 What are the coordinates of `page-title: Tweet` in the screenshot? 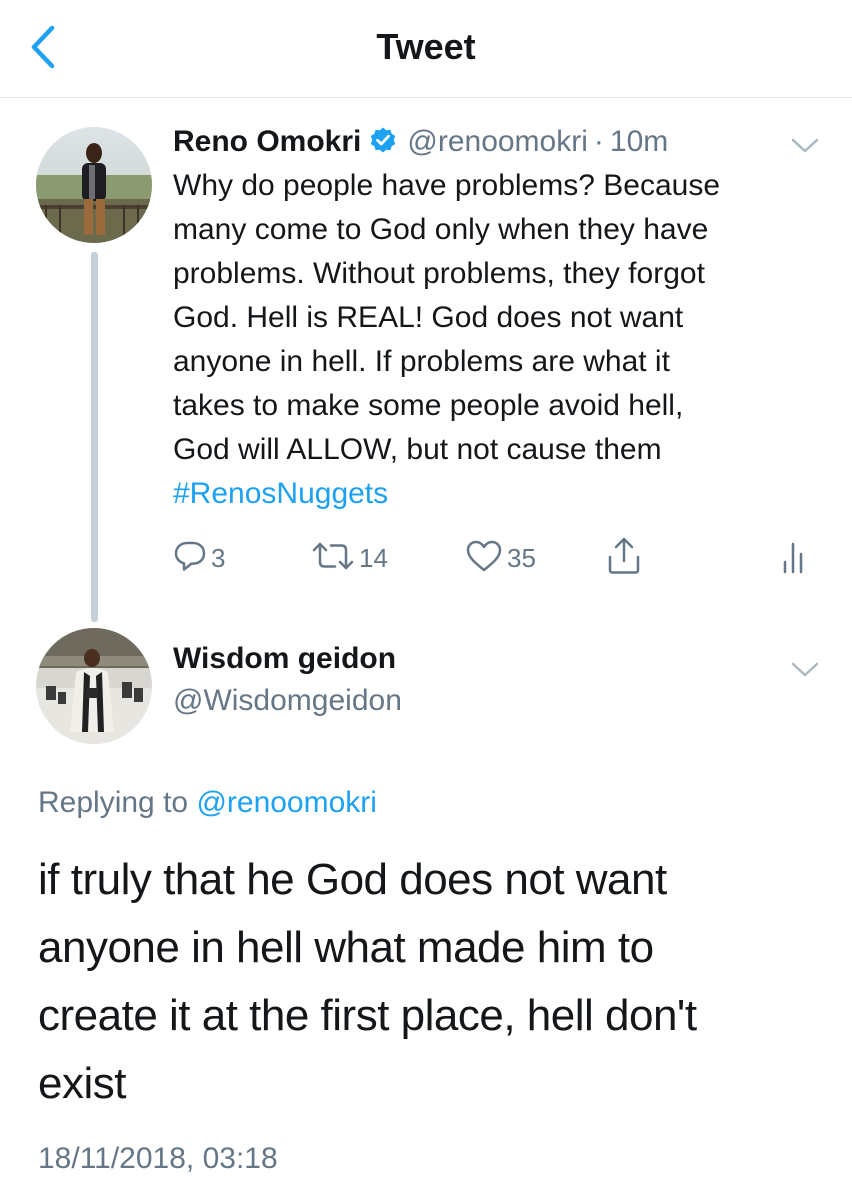 It's located at (426, 46).